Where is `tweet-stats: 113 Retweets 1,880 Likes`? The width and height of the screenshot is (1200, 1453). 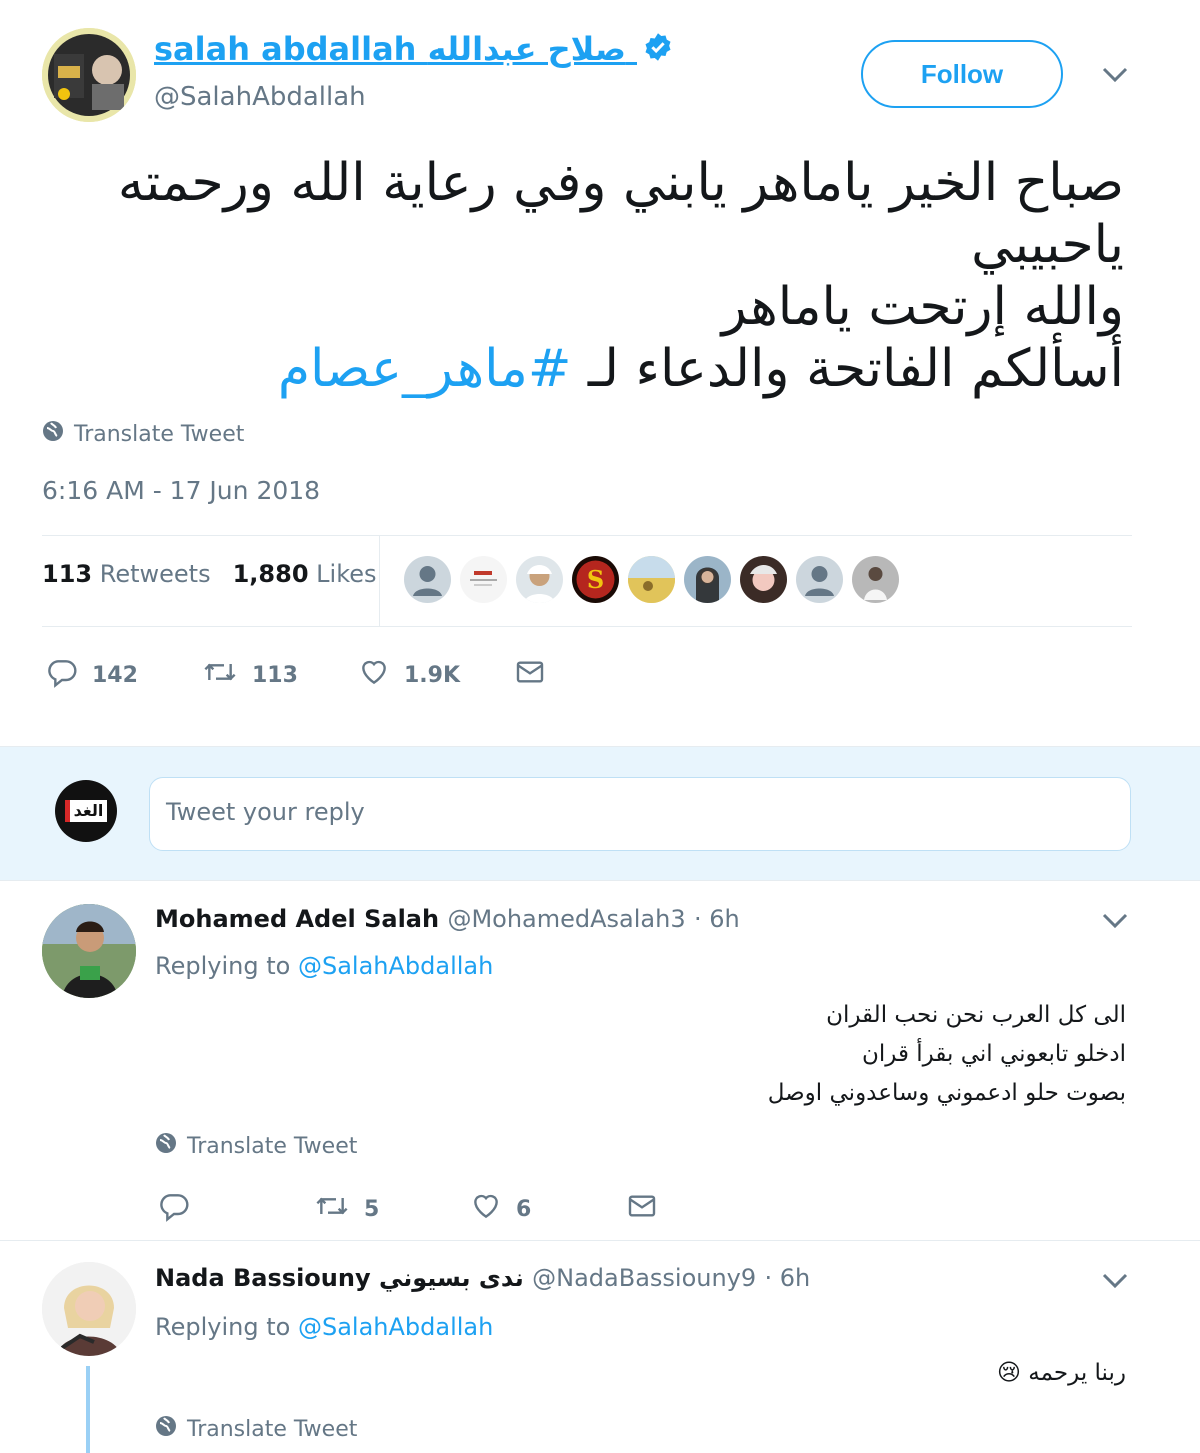 tweet-stats: 113 Retweets 1,880 Likes is located at coordinates (209, 574).